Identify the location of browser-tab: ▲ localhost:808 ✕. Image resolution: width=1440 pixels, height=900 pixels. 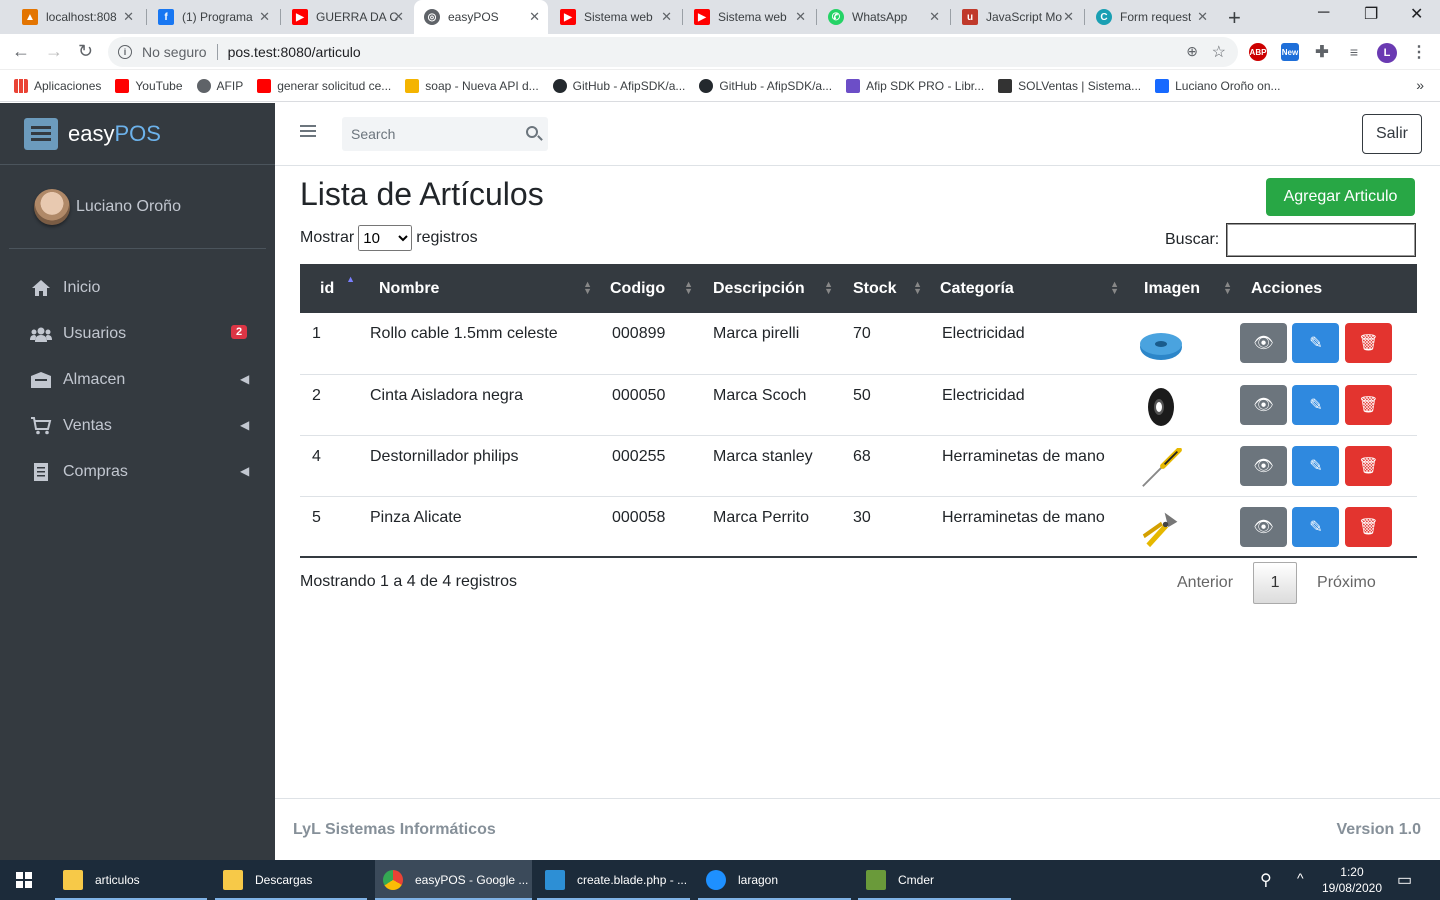
(77, 17).